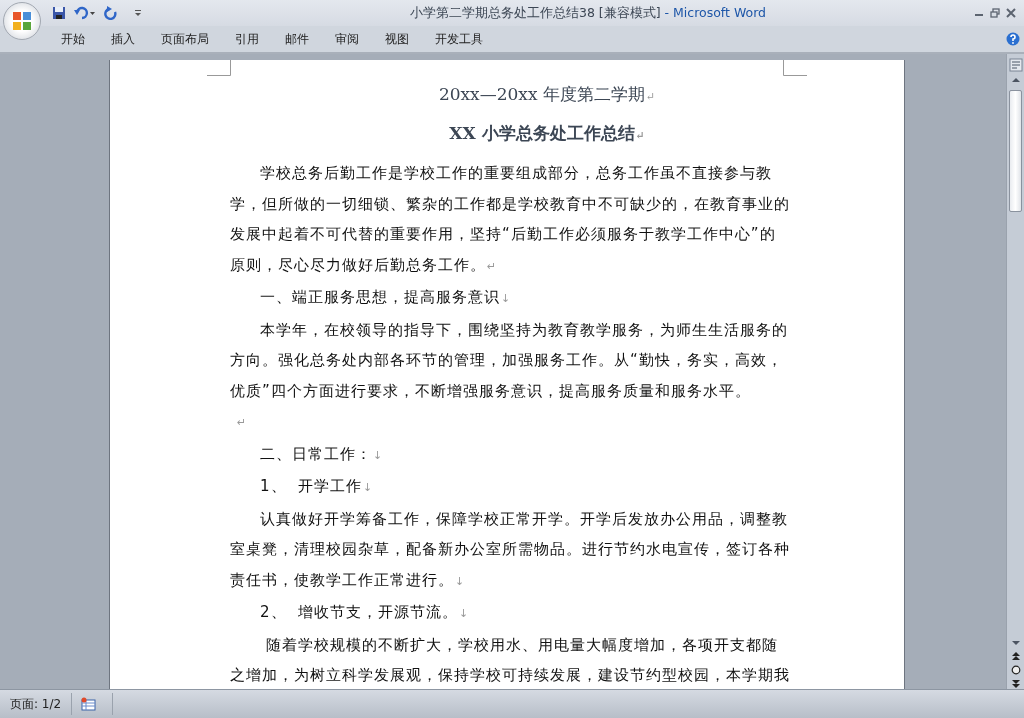  Describe the element at coordinates (510, 219) in the screenshot. I see `paragraph: 学校总务后勤工作是学校工作的重要组成部分，总务工作虽不直接参与教 学，但所做的一切细锁、繁杂的工作都是学校教育中不可缺少的，在教育事业的 发展中起着不可代替的重要作用，坚持“后勤工作必须服务于教学工作中心”的 原则，尽心尽力做好后勤总务工作。↵` at that location.